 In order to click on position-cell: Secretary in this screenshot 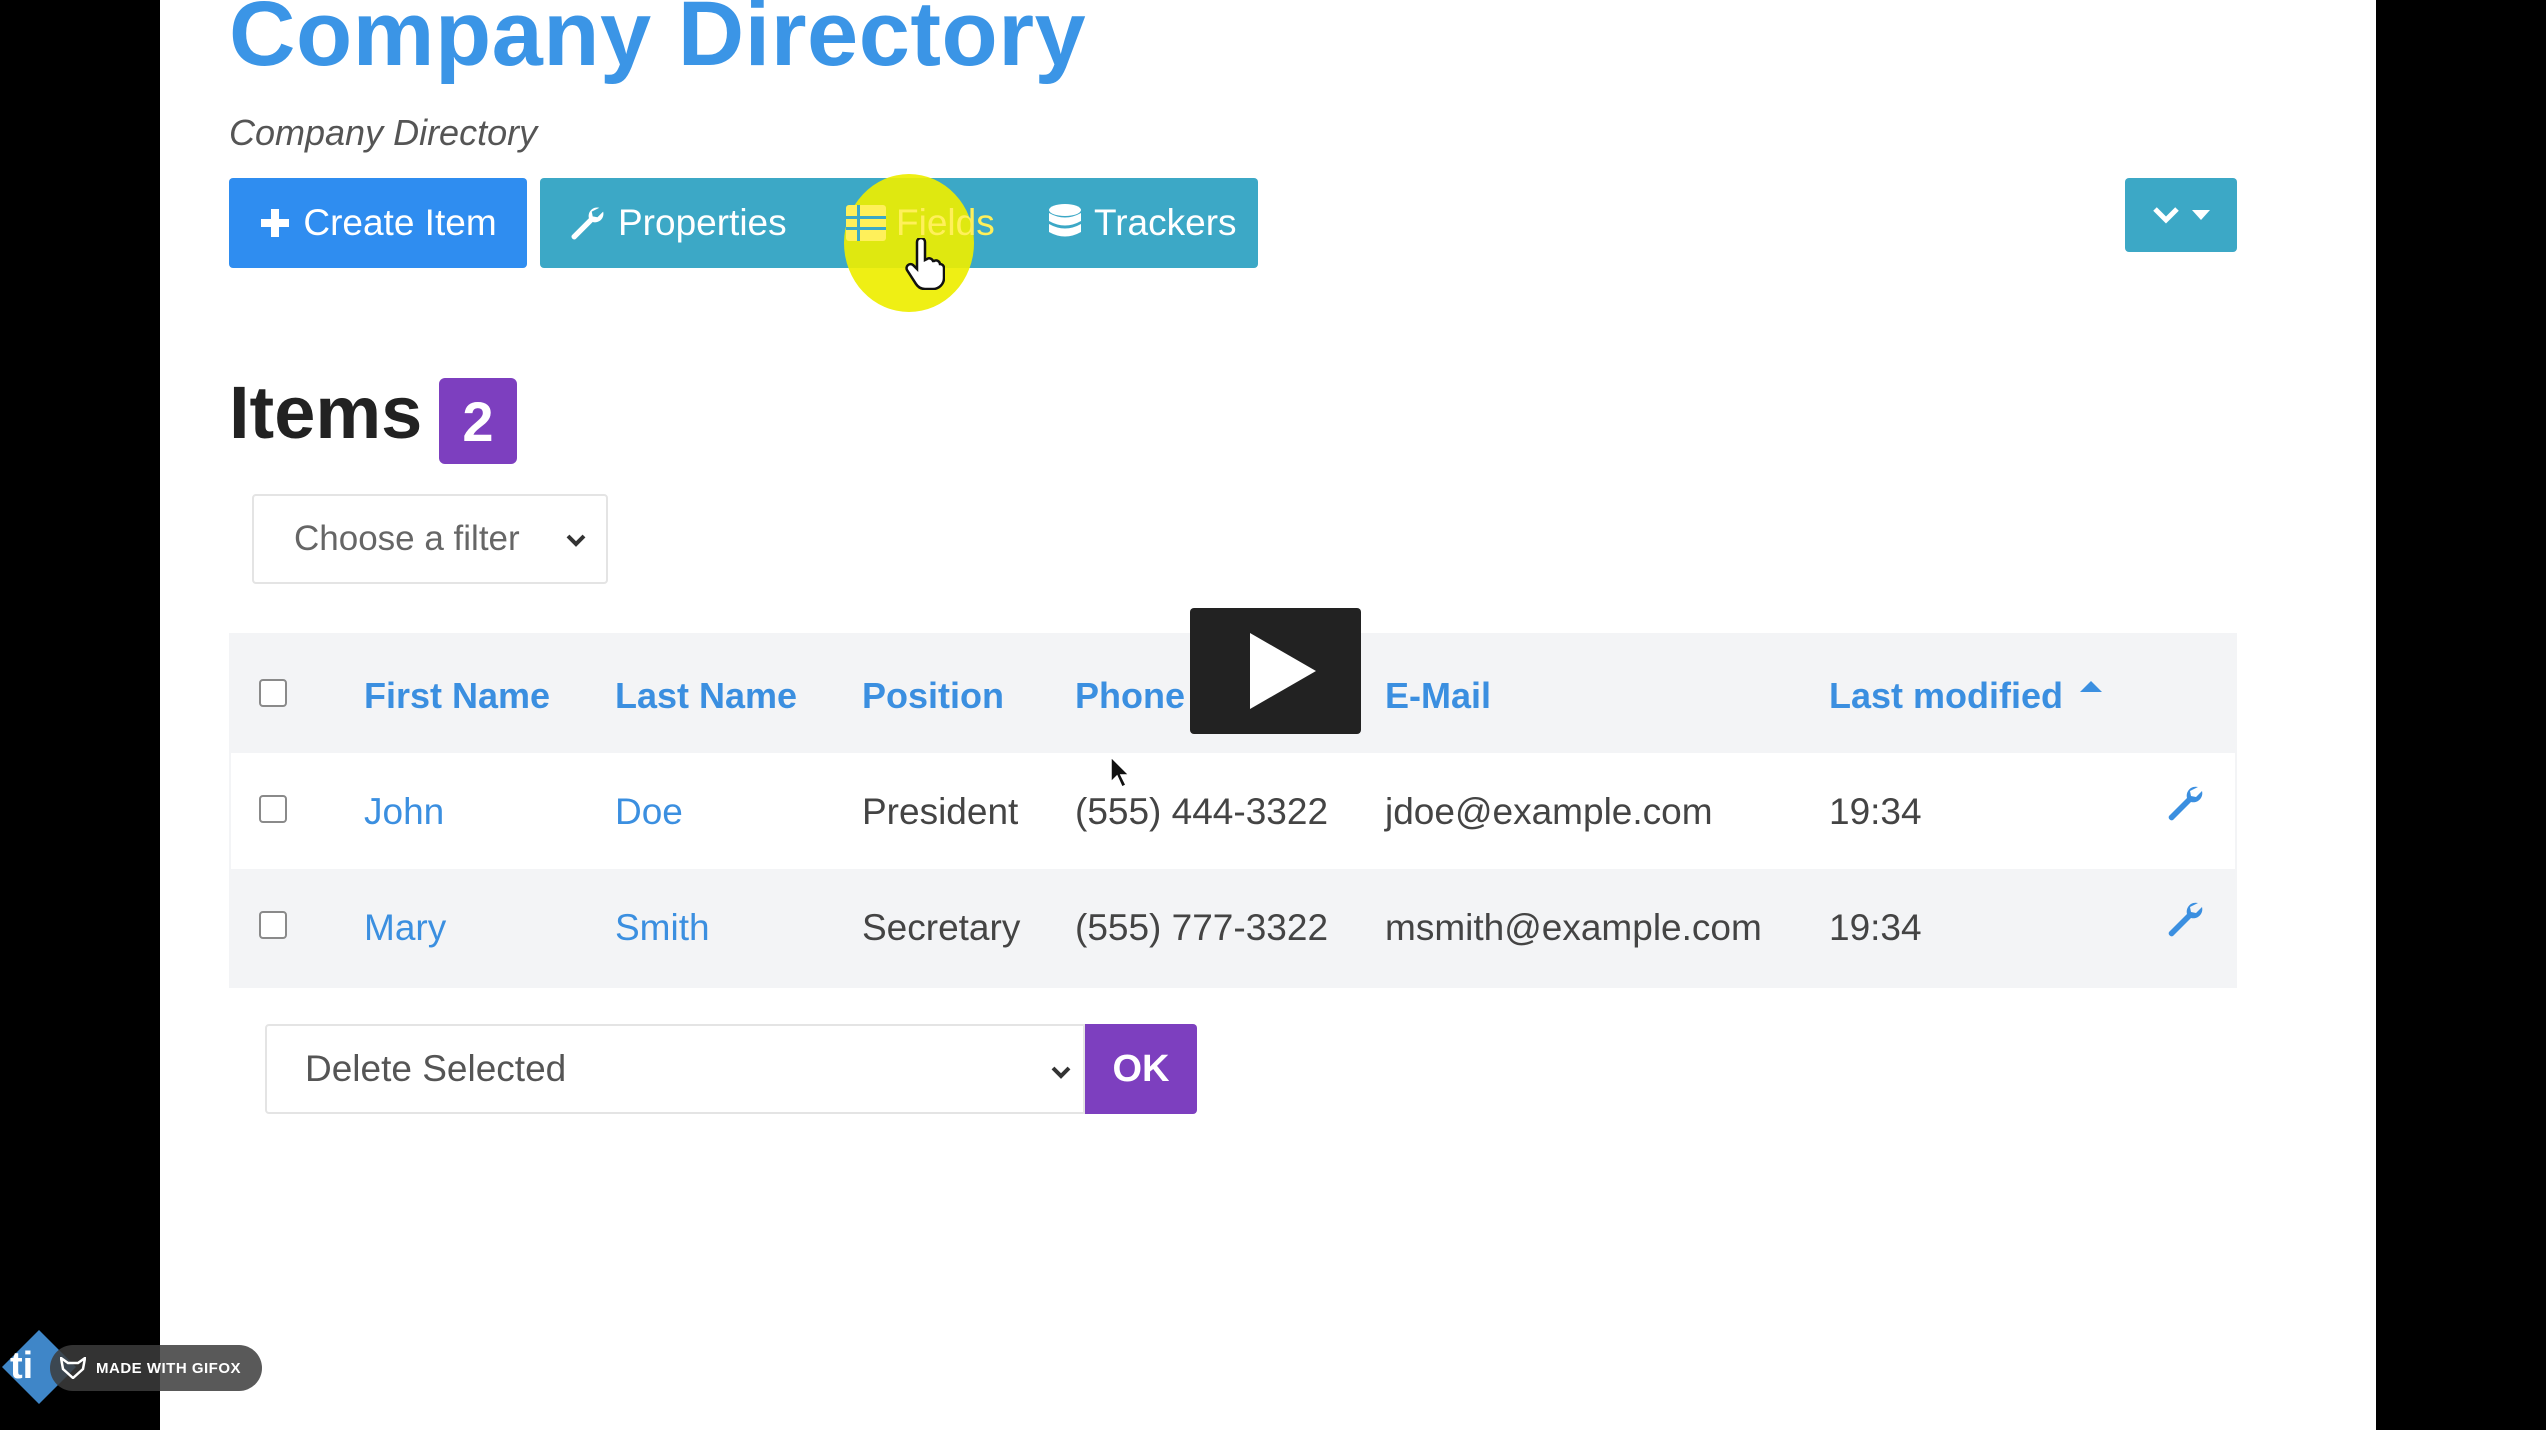, I will do `click(941, 927)`.